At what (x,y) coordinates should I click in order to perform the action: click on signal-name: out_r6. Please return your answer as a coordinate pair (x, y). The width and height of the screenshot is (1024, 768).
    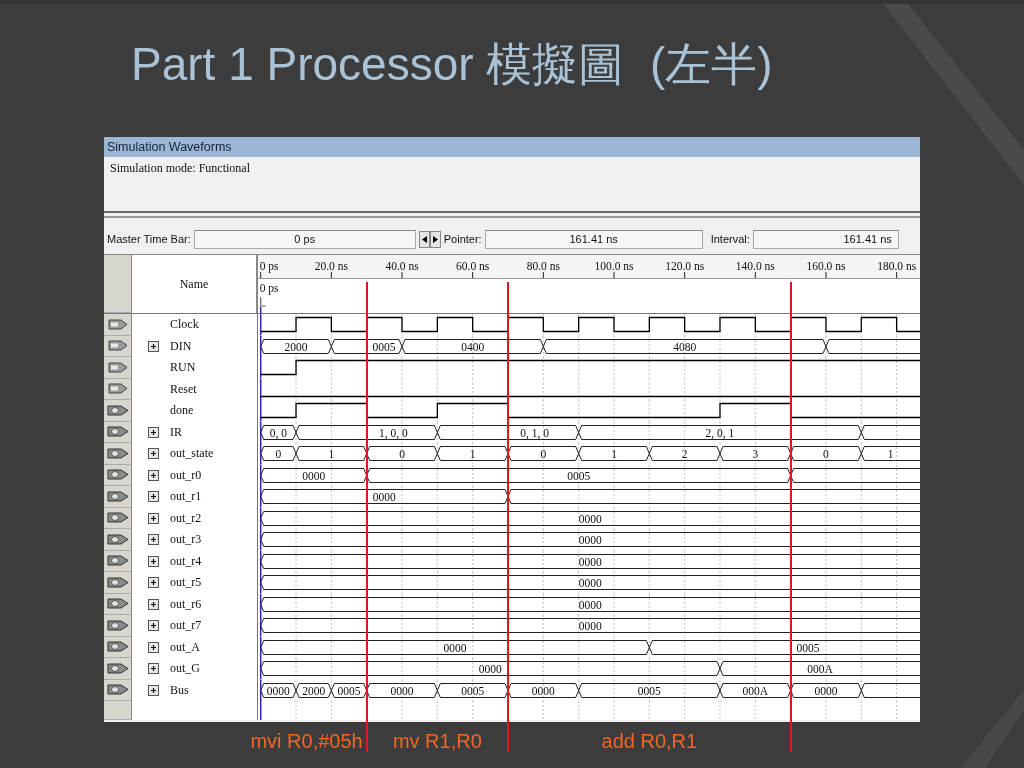
    Looking at the image, I should click on (186, 604).